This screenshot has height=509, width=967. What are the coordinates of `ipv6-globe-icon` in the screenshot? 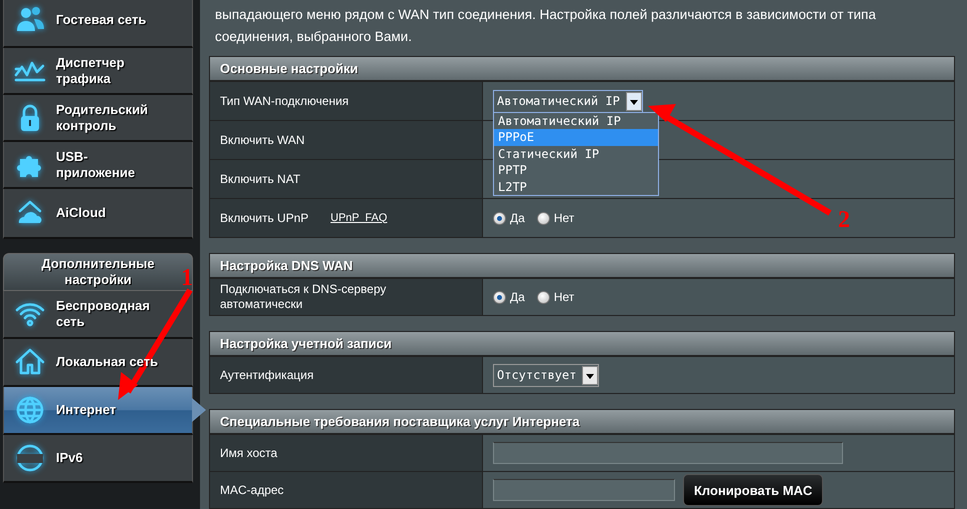 It's located at (30, 458).